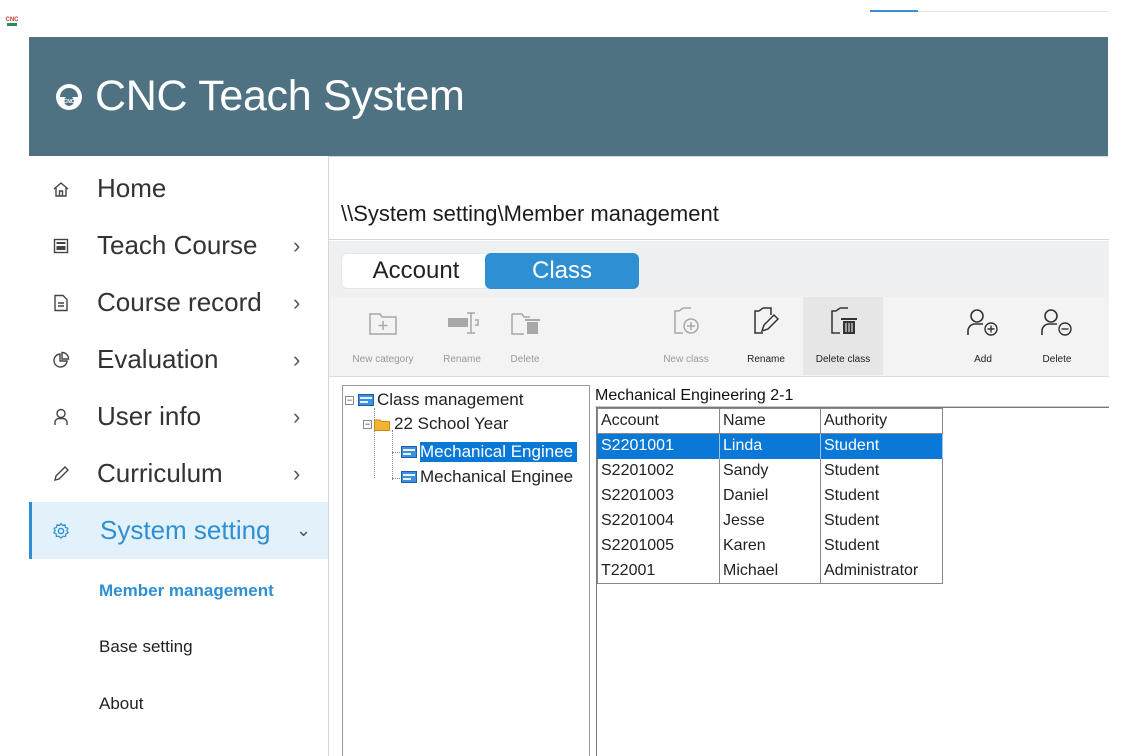 Image resolution: width=1145 pixels, height=756 pixels. What do you see at coordinates (881, 421) in the screenshot?
I see `column-header-authority: Authority` at bounding box center [881, 421].